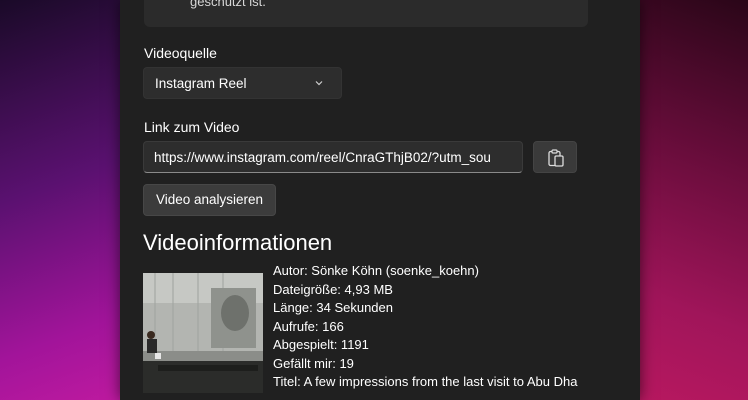  Describe the element at coordinates (376, 270) in the screenshot. I see `info-author: Autor: Sönke Köhn (soenke_koehn)` at that location.